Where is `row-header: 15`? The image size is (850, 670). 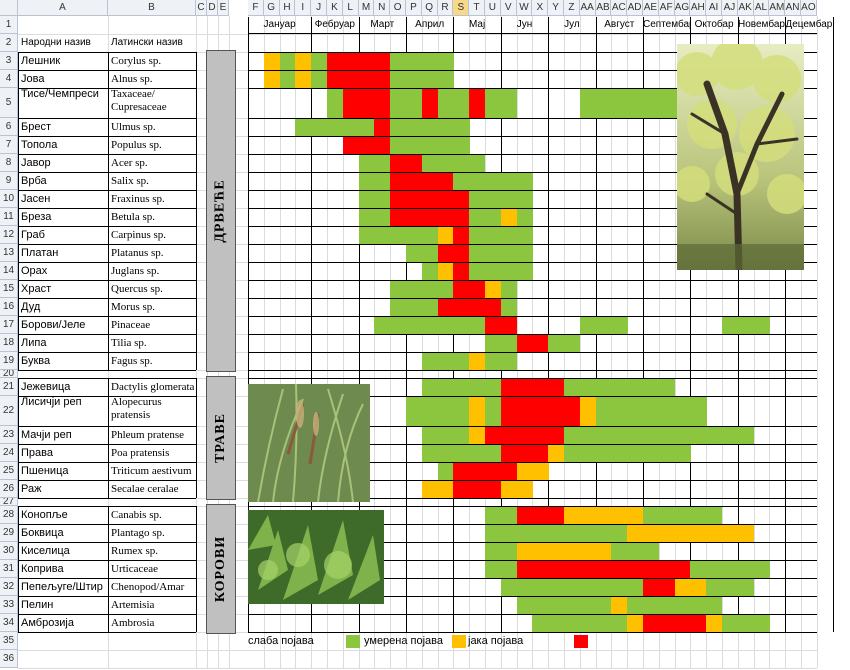 row-header: 15 is located at coordinates (9, 289).